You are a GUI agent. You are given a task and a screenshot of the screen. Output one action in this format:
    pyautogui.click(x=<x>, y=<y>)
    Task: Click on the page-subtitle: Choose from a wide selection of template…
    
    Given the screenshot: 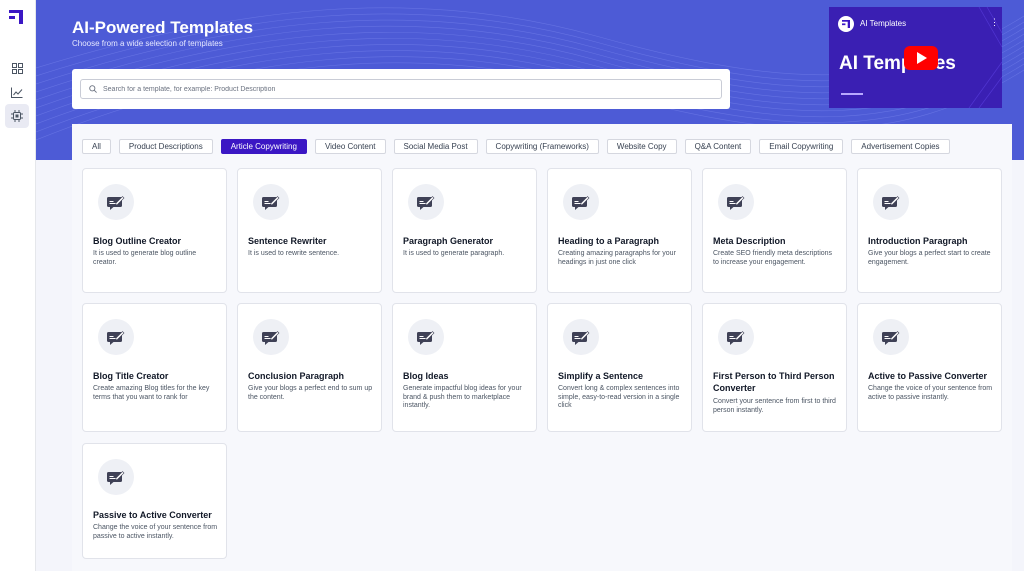 What is the action you would take?
    pyautogui.click(x=147, y=43)
    